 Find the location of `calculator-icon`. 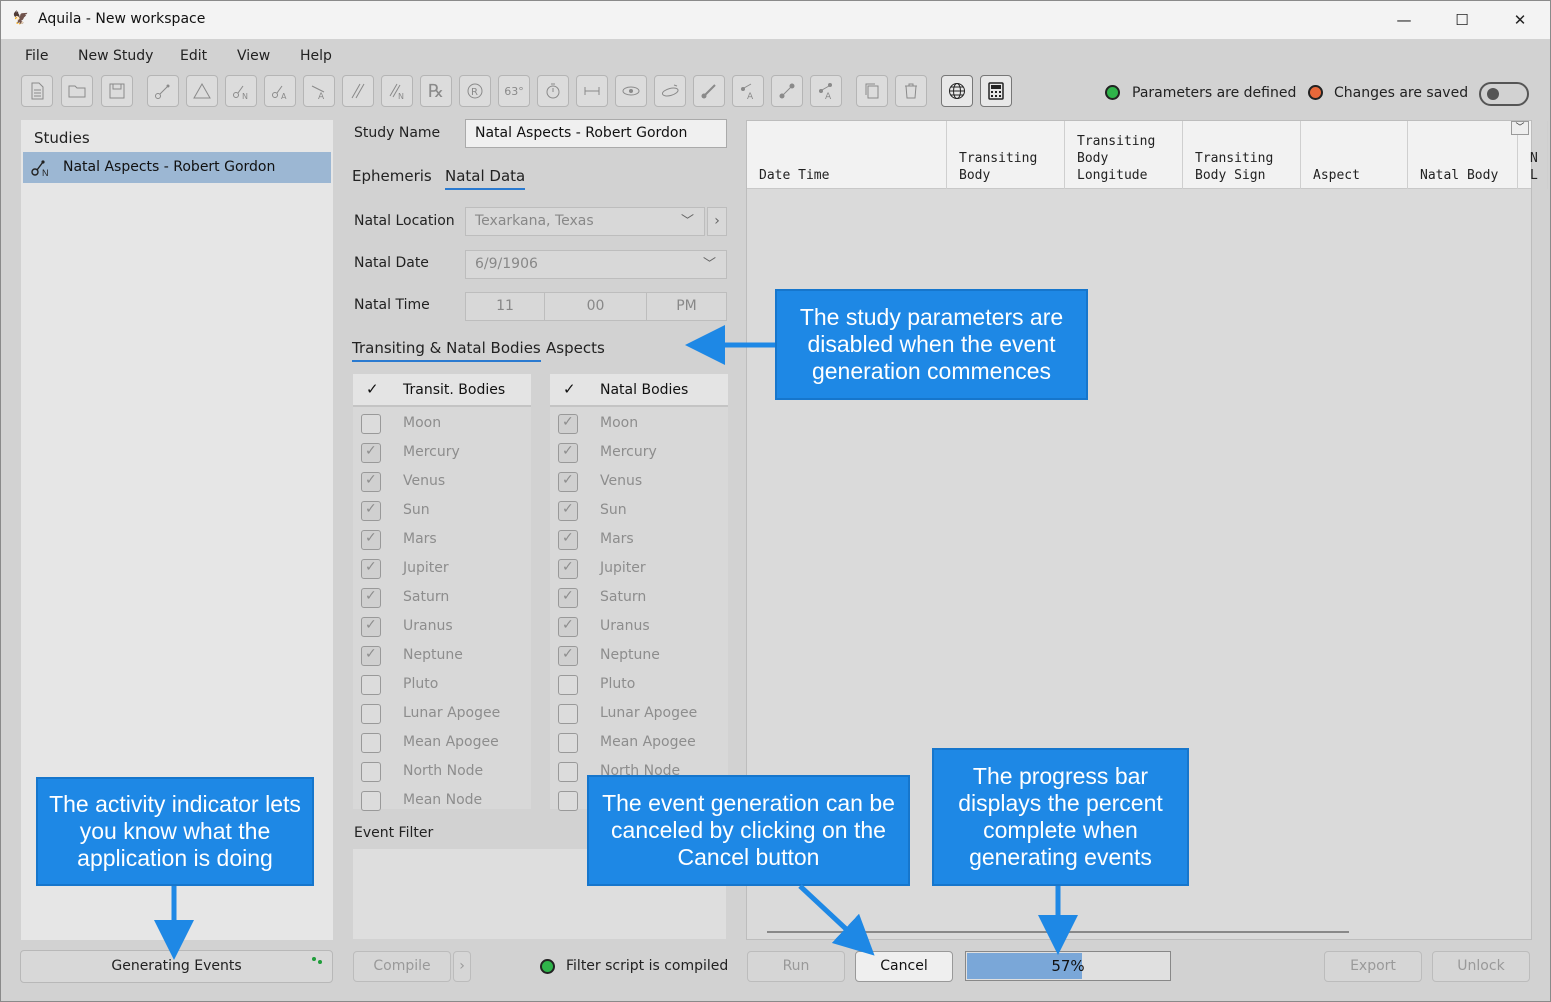

calculator-icon is located at coordinates (996, 91).